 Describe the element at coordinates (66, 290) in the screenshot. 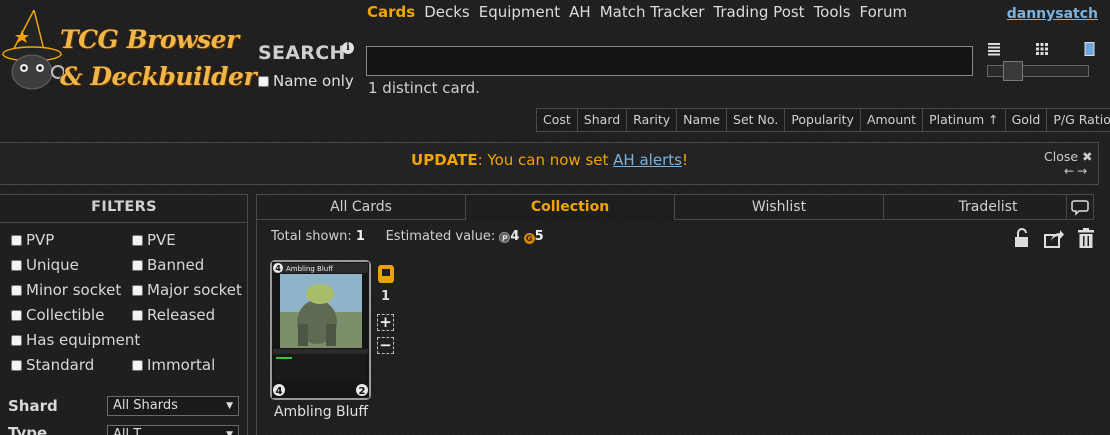

I see `filter-minor-socket: Minor socket` at that location.